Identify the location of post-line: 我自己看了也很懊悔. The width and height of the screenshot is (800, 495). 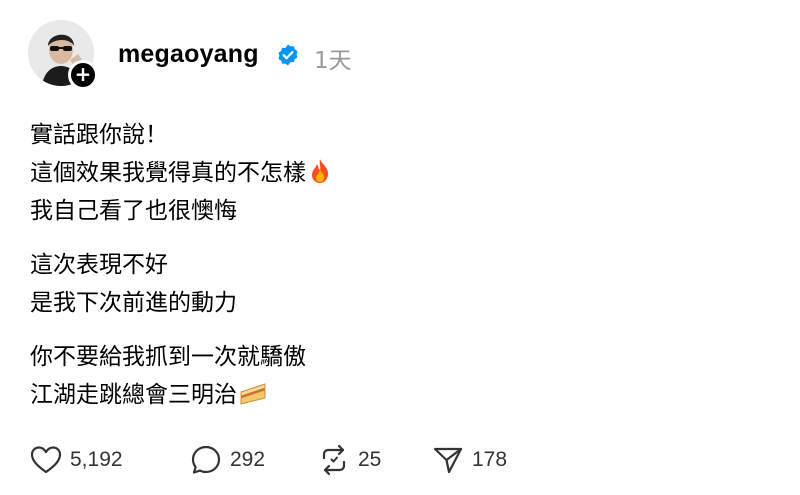
(133, 211).